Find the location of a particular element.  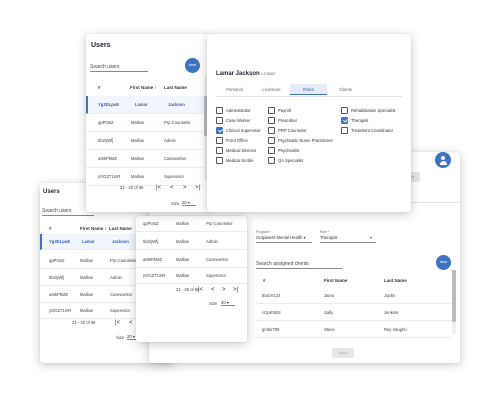

role-checkbox-psychiatrist is located at coordinates (271, 150).